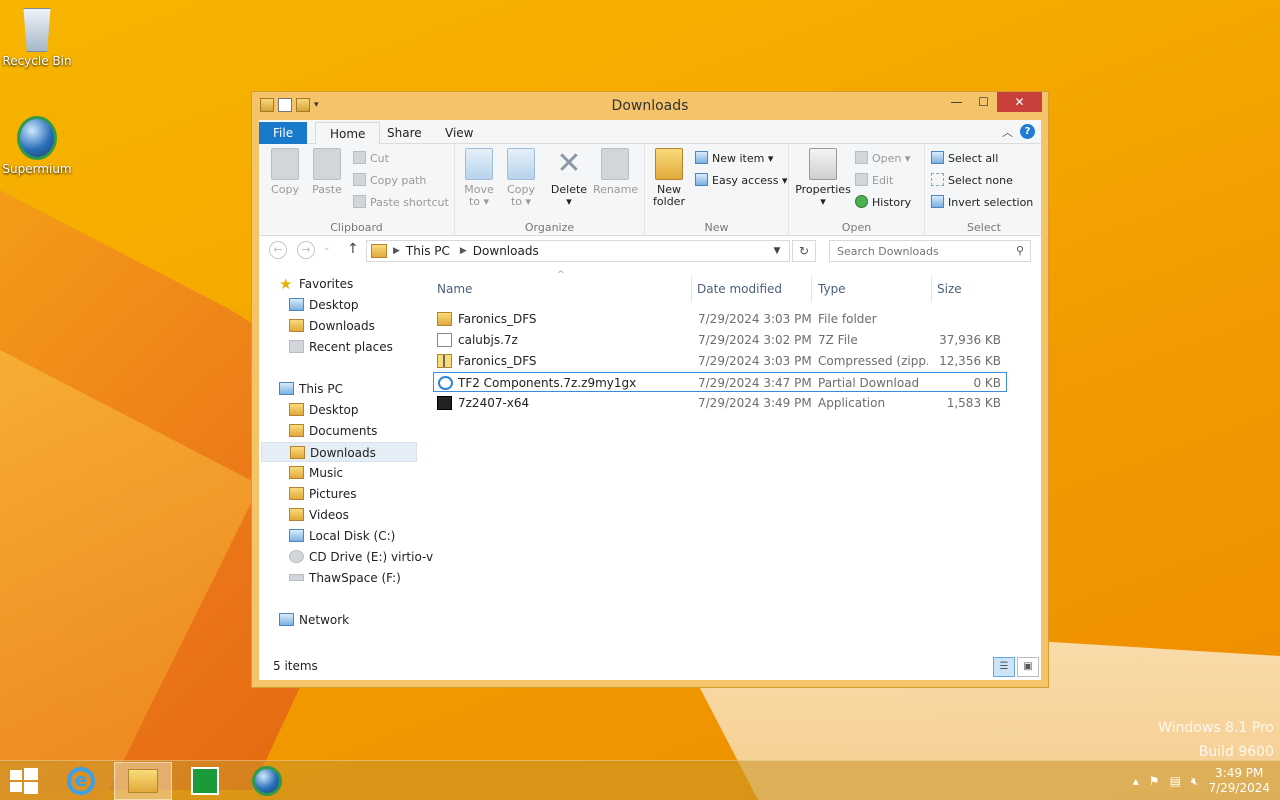 The image size is (1280, 800). I want to click on column-header-size: Size, so click(972, 289).